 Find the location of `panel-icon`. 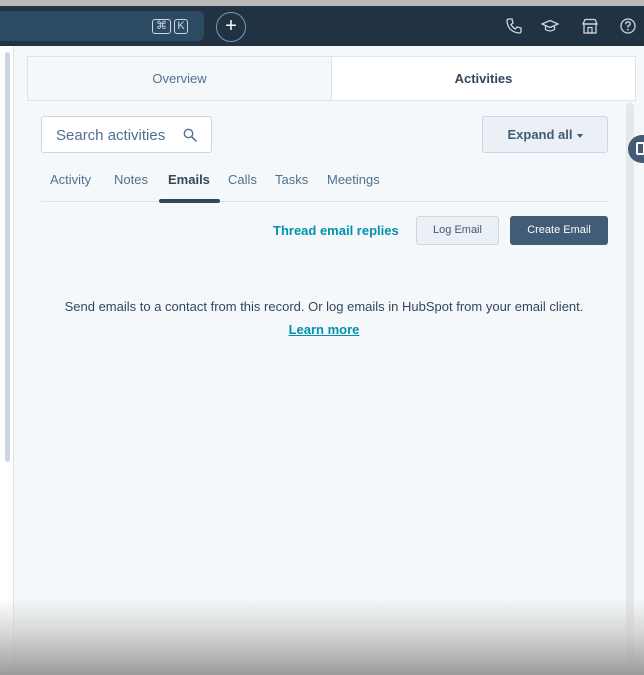

panel-icon is located at coordinates (640, 148).